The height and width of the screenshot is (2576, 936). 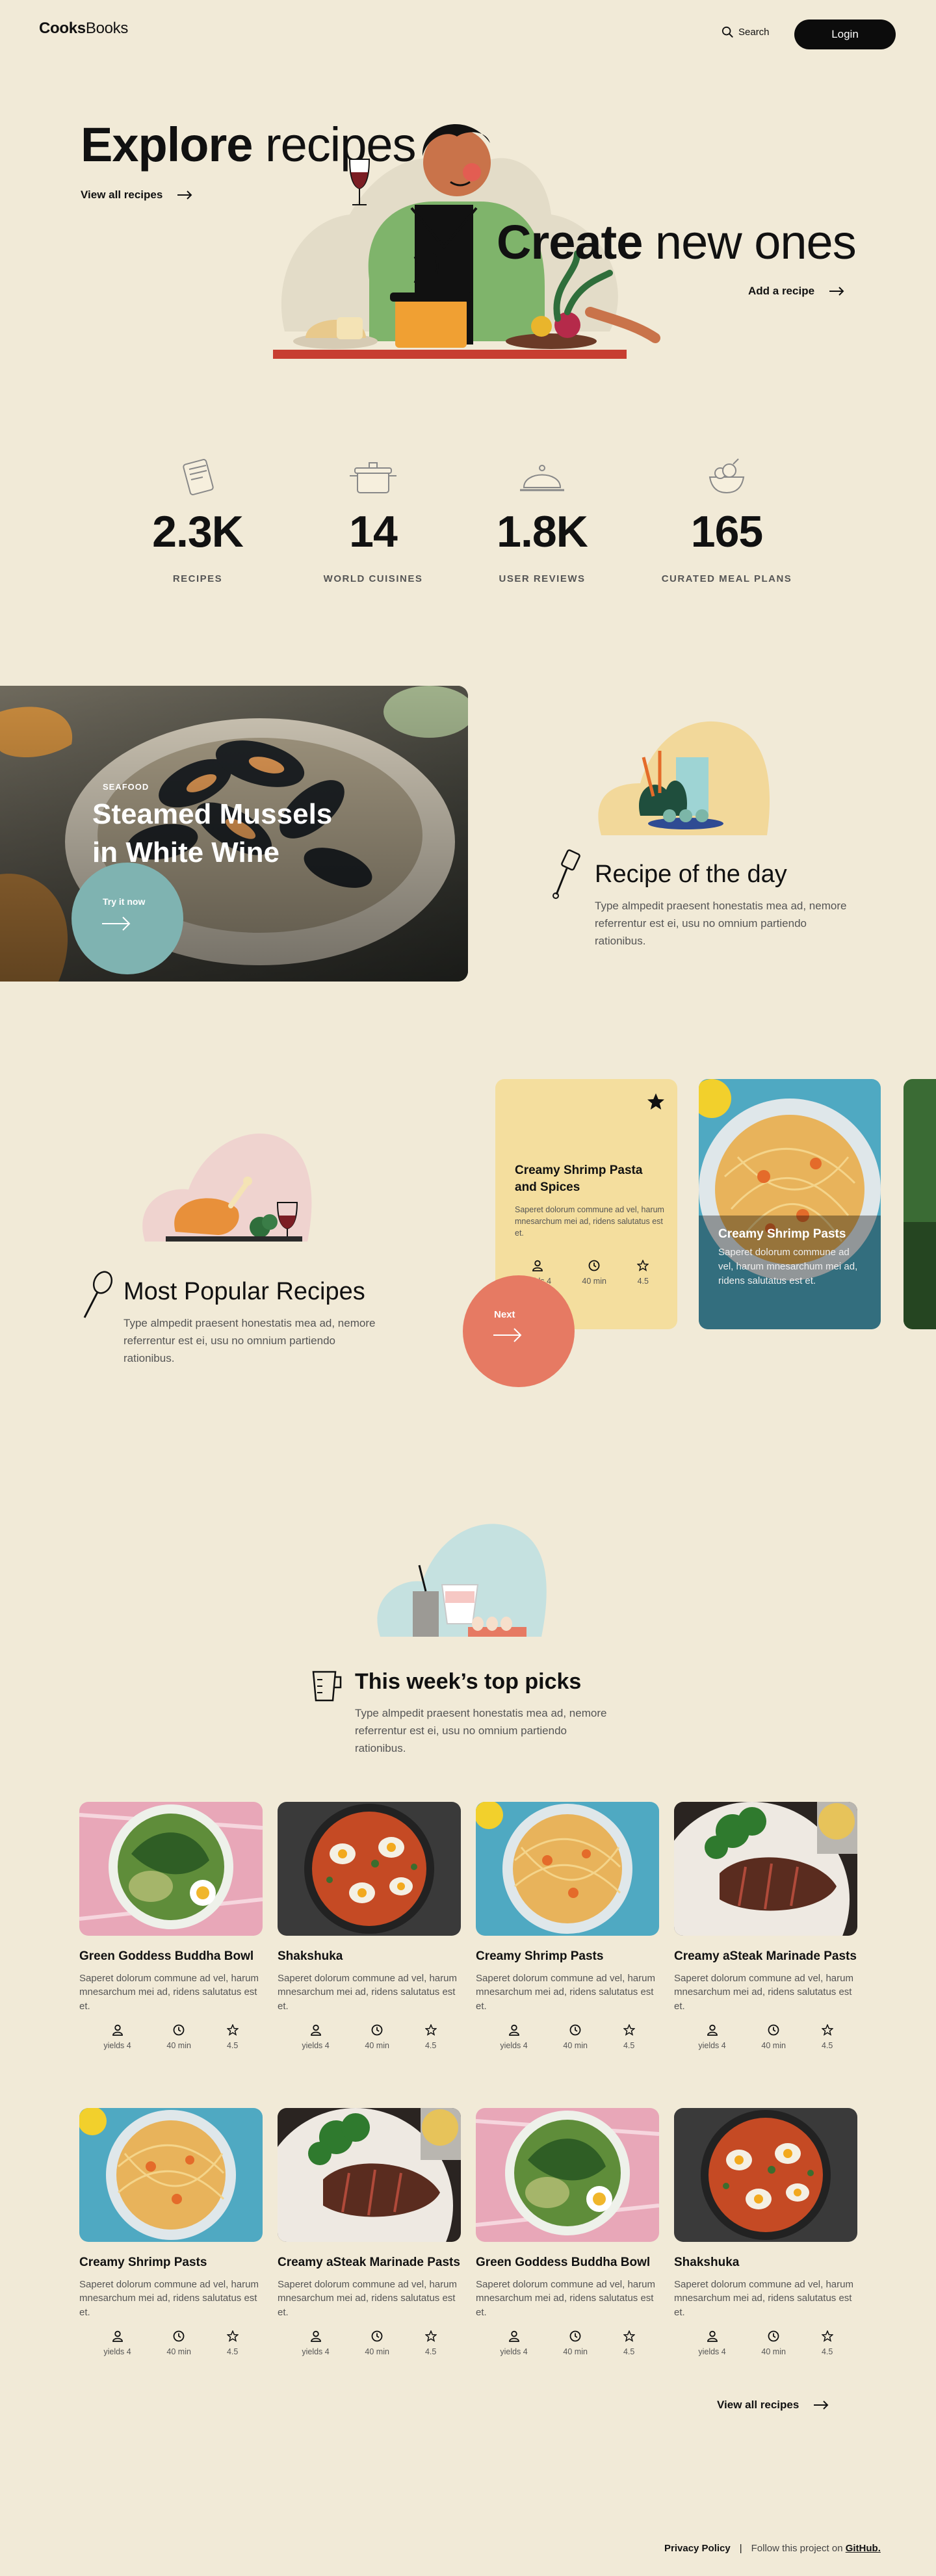 What do you see at coordinates (128, 918) in the screenshot?
I see `try-it-now-button: Try it now` at bounding box center [128, 918].